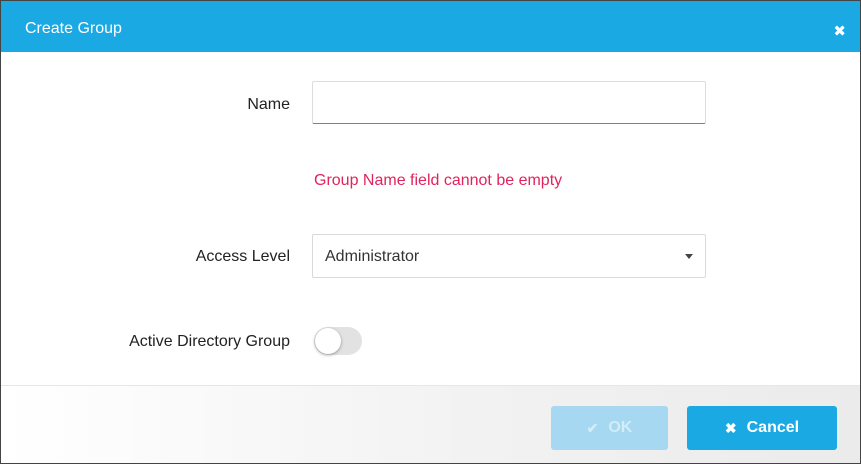 The image size is (861, 464). I want to click on cancel-button: ✖ Cancel, so click(762, 428).